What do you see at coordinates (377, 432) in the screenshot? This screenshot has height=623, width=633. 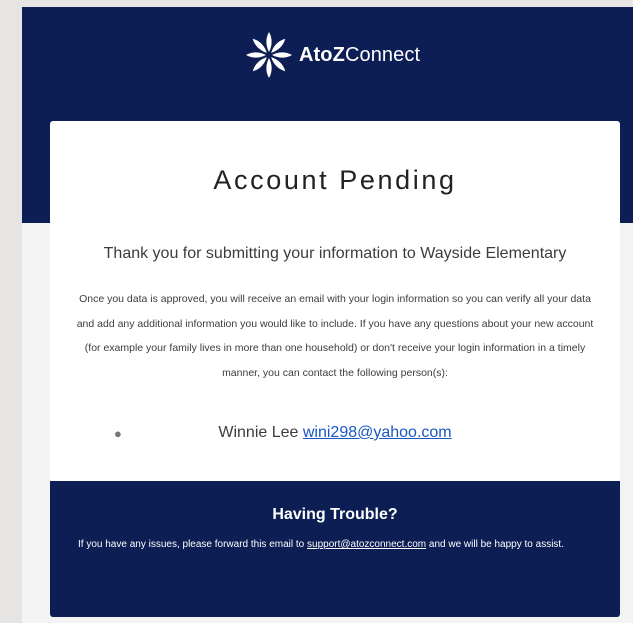 I see `contact-email-link: wini298@yahoo.com` at bounding box center [377, 432].